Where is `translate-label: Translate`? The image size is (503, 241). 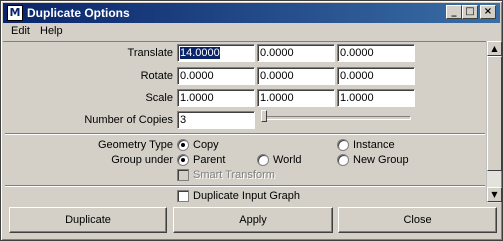
translate-label: Translate is located at coordinates (150, 53).